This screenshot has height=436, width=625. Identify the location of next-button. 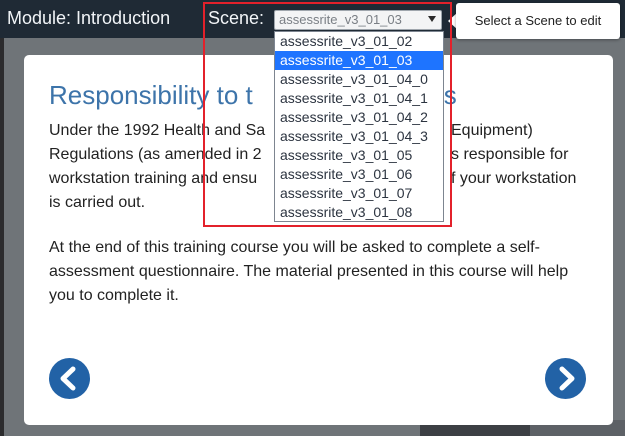
(565, 378).